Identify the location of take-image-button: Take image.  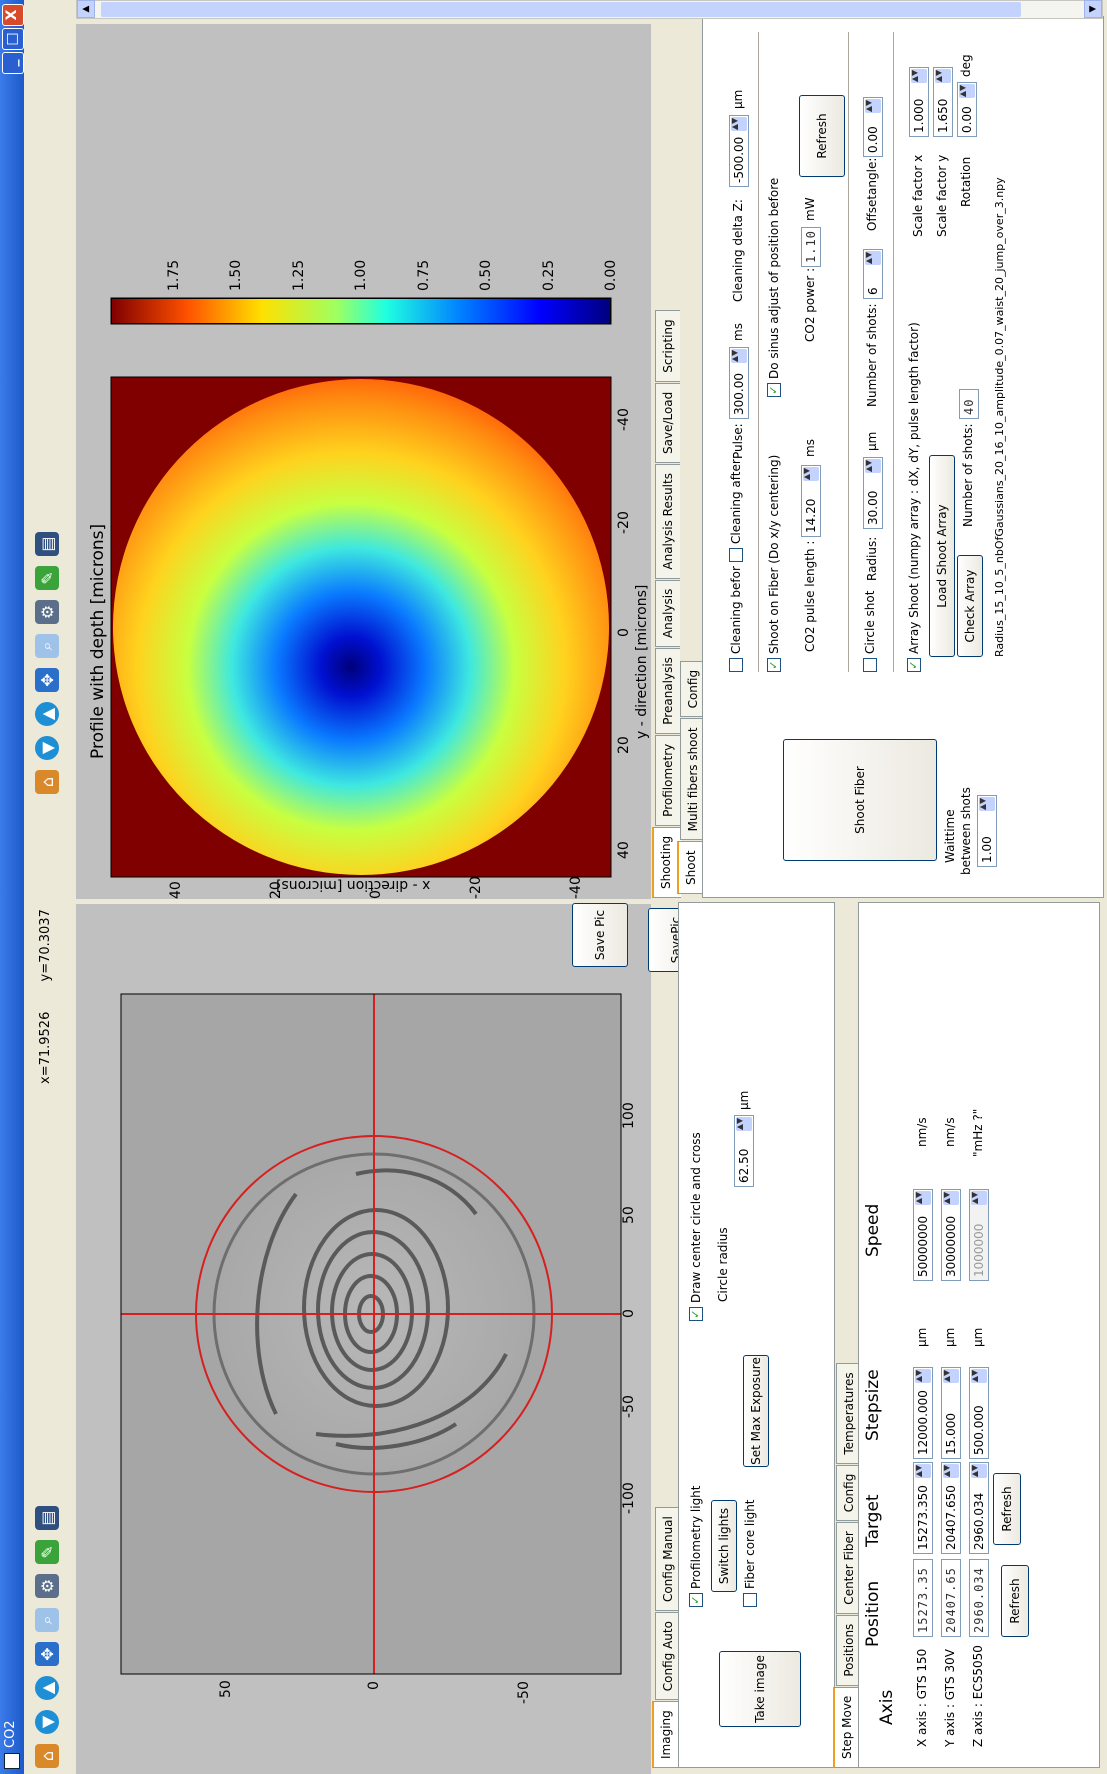
(760, 1689).